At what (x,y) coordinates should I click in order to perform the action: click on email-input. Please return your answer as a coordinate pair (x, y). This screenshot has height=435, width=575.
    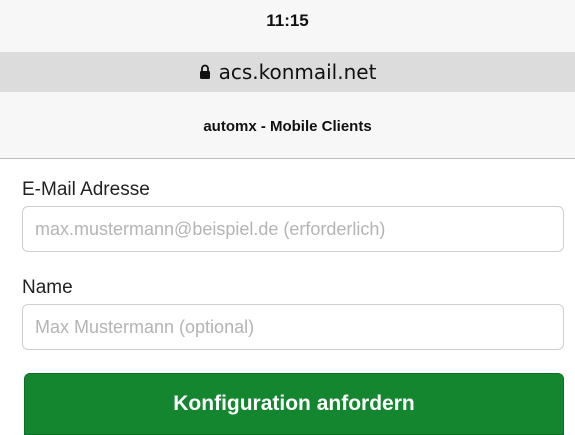
    Looking at the image, I should click on (293, 229).